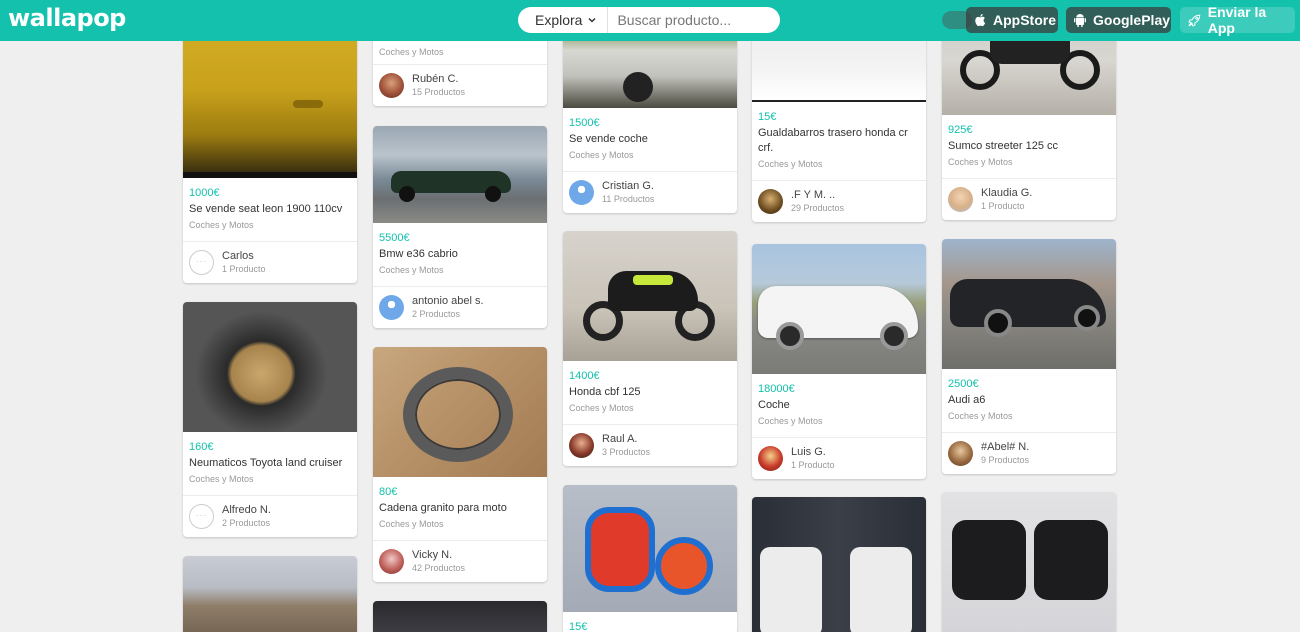  Describe the element at coordinates (1194, 20) in the screenshot. I see `rocket-icon` at that location.